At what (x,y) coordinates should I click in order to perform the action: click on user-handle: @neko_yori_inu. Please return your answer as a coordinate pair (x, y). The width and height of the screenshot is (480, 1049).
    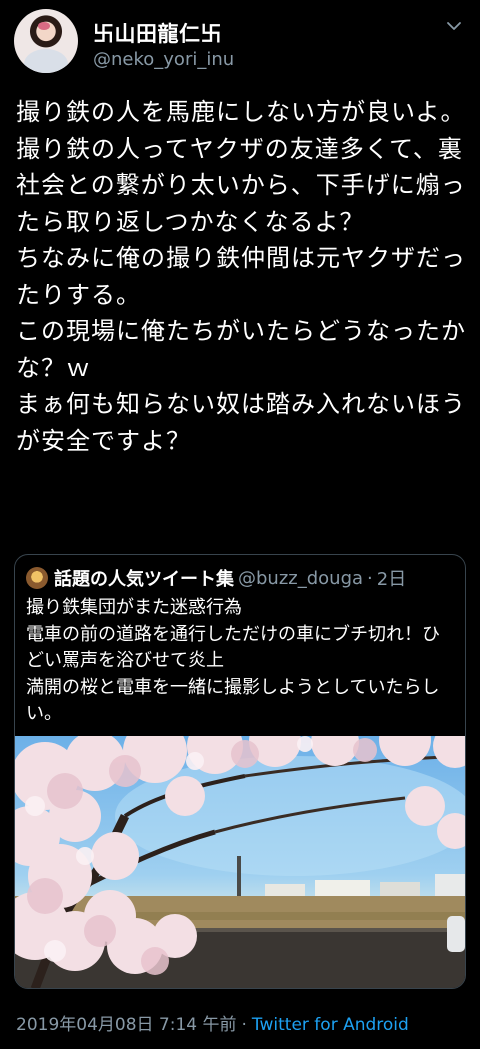
    Looking at the image, I should click on (163, 59).